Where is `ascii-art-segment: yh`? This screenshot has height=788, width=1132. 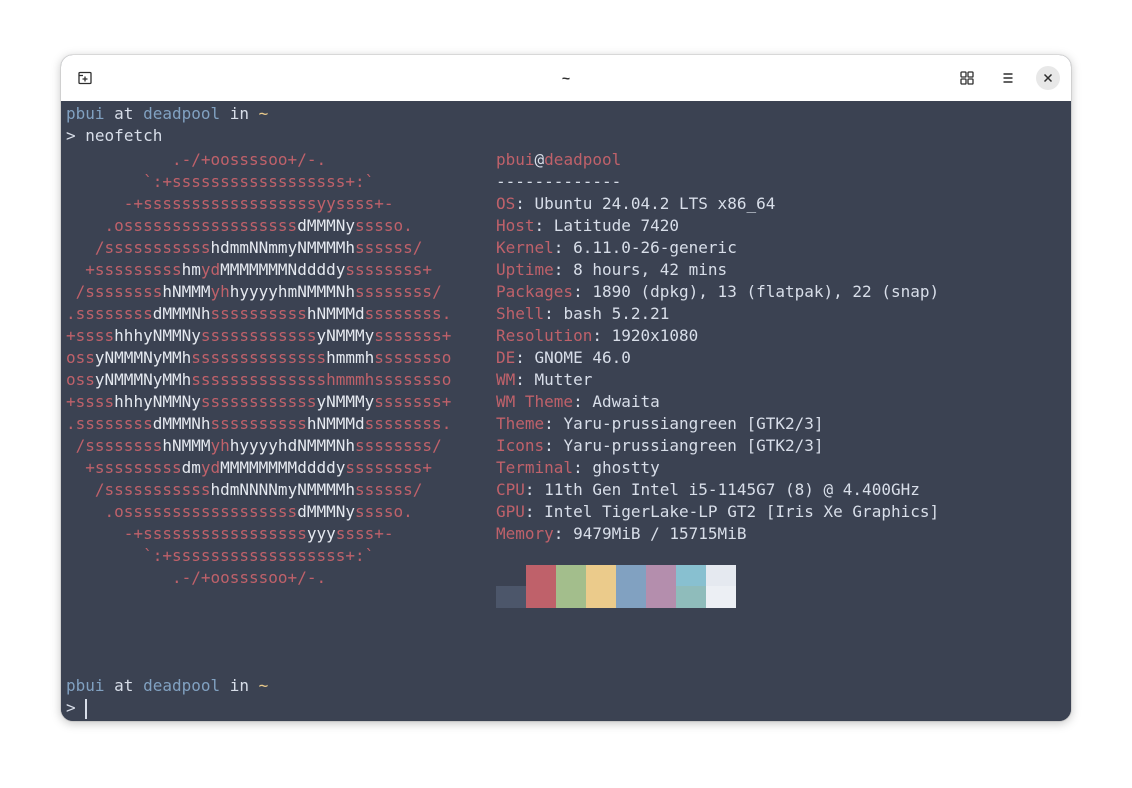
ascii-art-segment: yh is located at coordinates (220, 445).